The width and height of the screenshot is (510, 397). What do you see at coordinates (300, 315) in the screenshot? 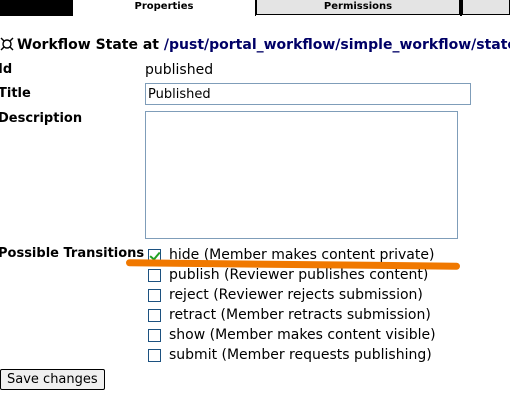
I see `transition-label: retract (Member retracts submission)` at bounding box center [300, 315].